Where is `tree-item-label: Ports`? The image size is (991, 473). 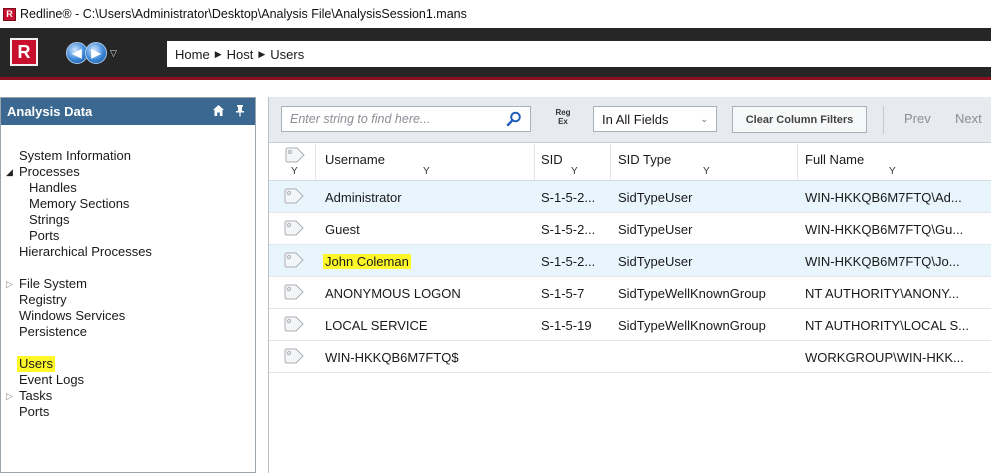 tree-item-label: Ports is located at coordinates (34, 411).